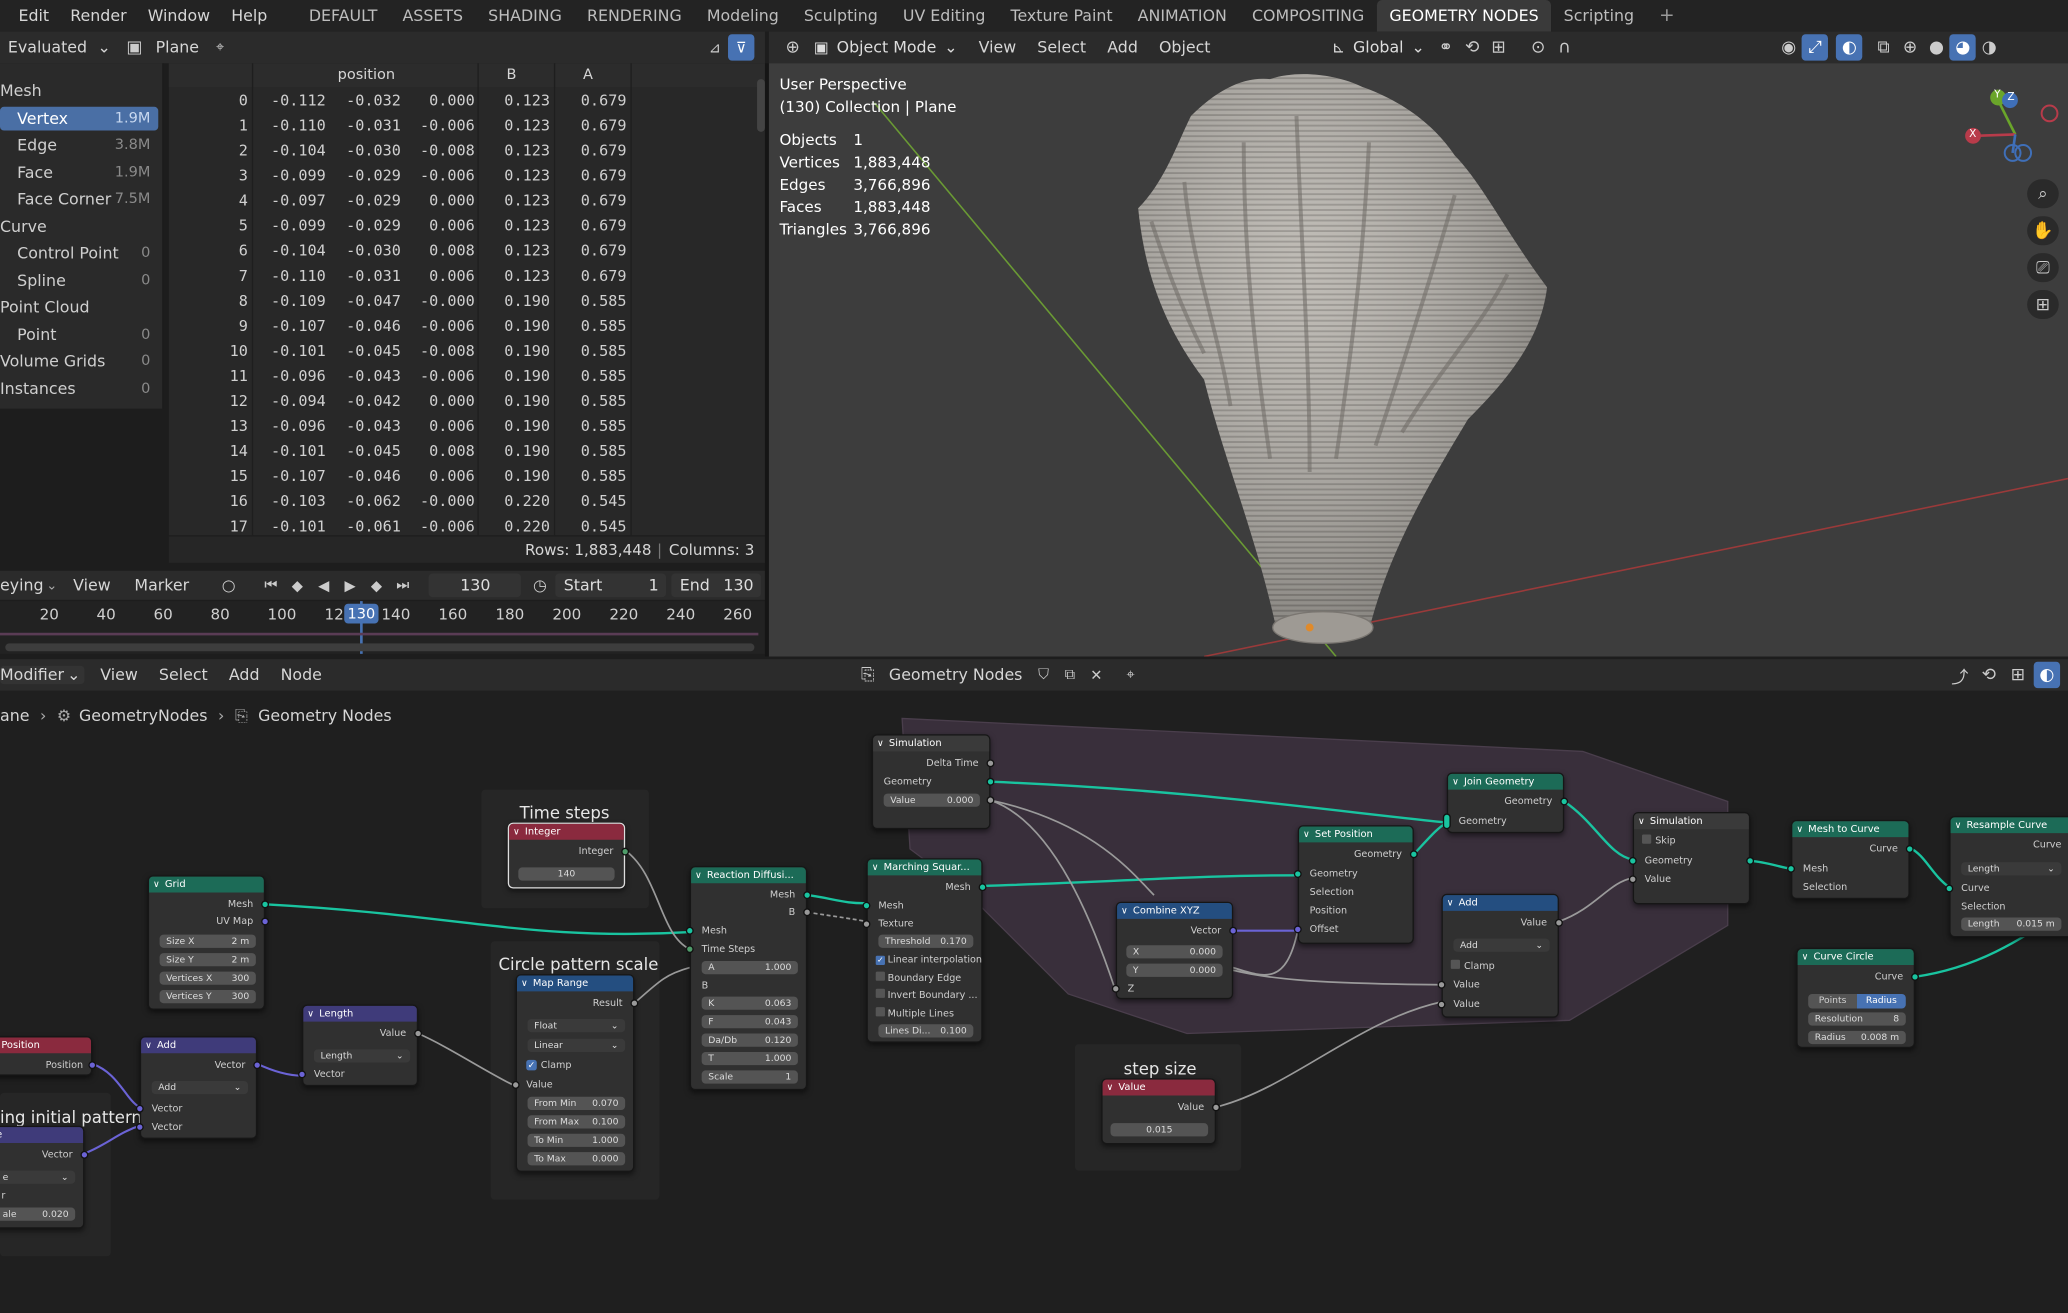  Describe the element at coordinates (576, 1159) in the screenshot. I see `to-max-field: To Max 0.000` at that location.